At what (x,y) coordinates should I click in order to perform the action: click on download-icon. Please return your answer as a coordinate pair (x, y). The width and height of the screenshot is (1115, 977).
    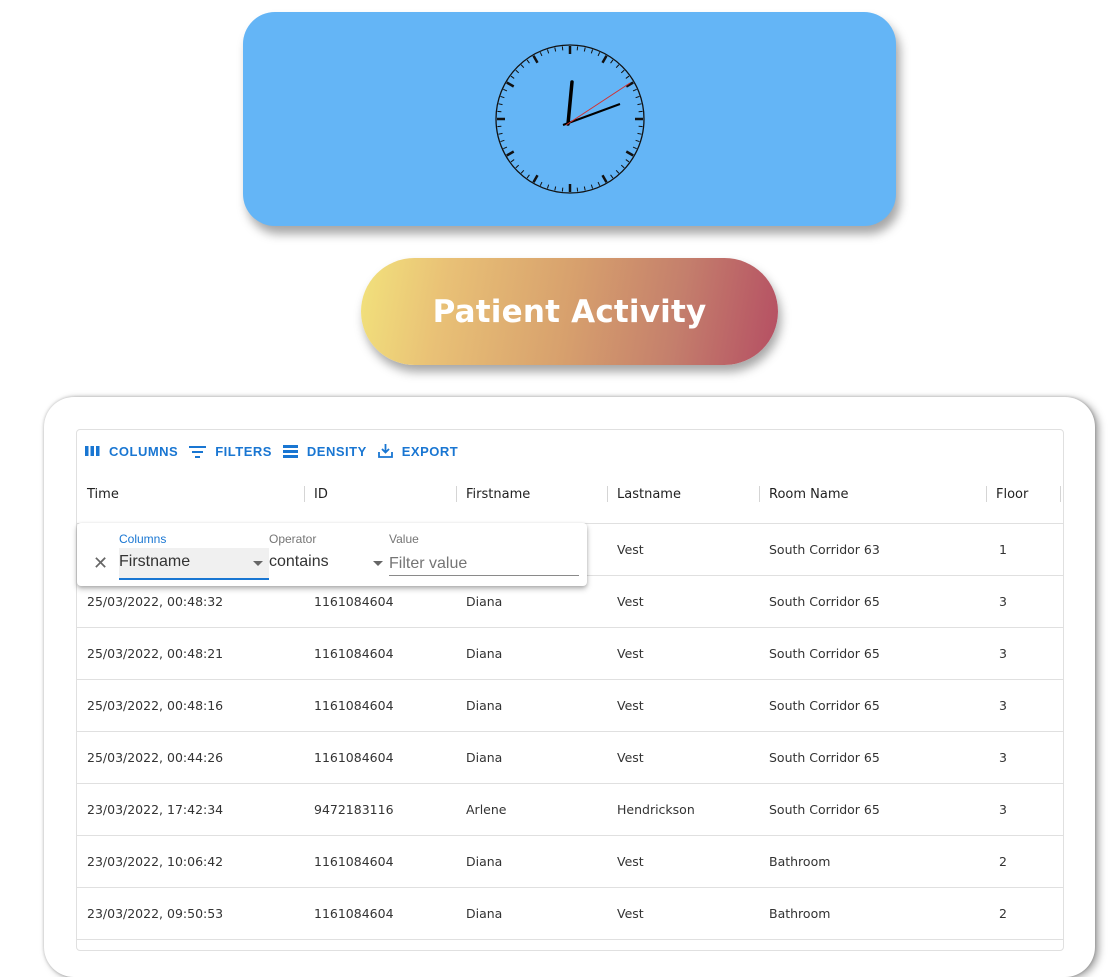
    Looking at the image, I should click on (385, 451).